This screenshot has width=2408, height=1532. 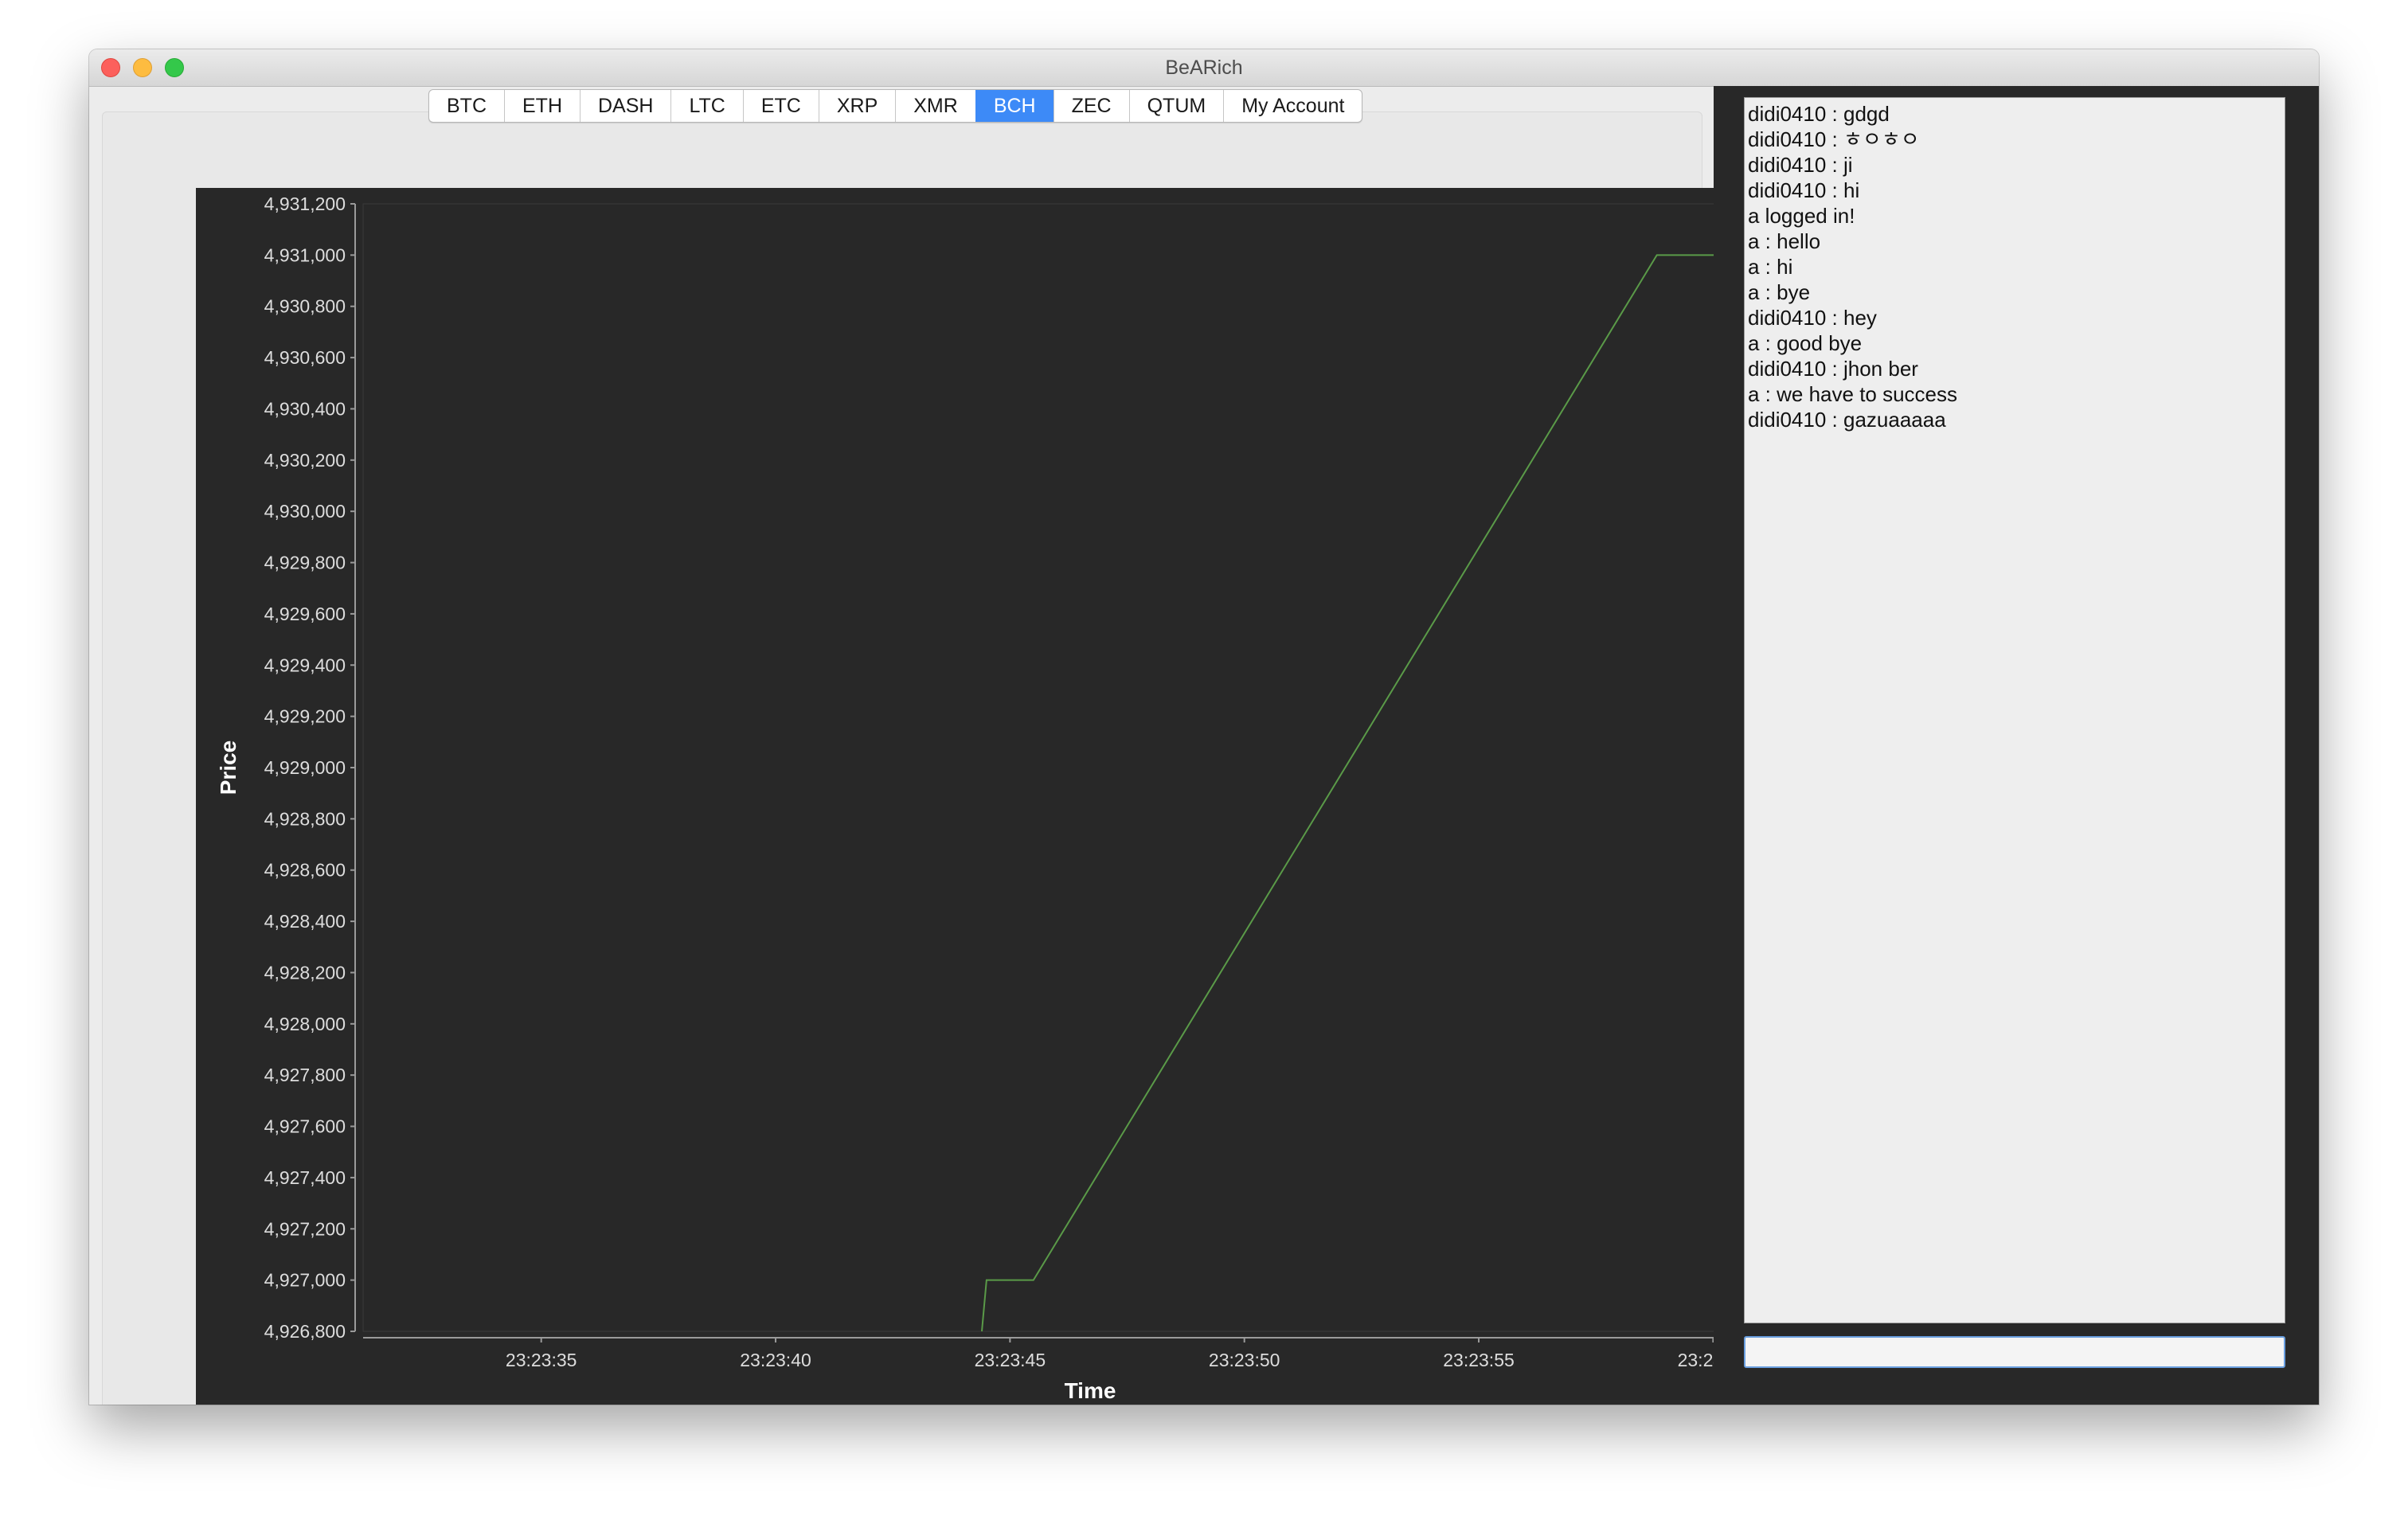 What do you see at coordinates (706, 106) in the screenshot?
I see `tab-ltc: LTC` at bounding box center [706, 106].